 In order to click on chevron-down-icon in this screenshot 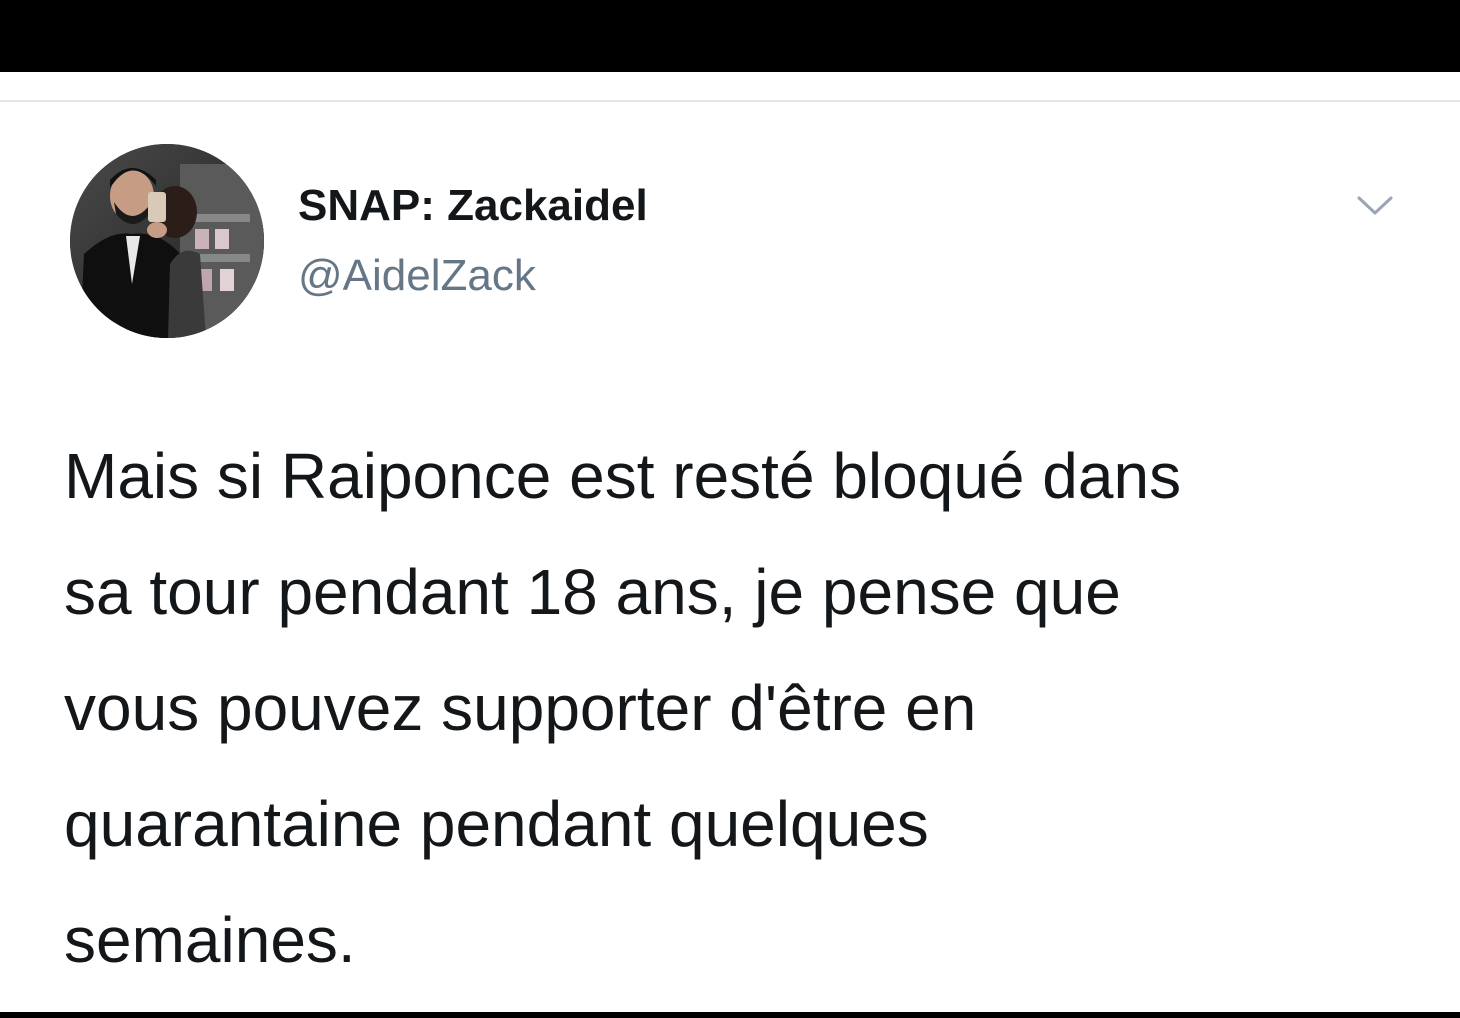, I will do `click(1375, 205)`.